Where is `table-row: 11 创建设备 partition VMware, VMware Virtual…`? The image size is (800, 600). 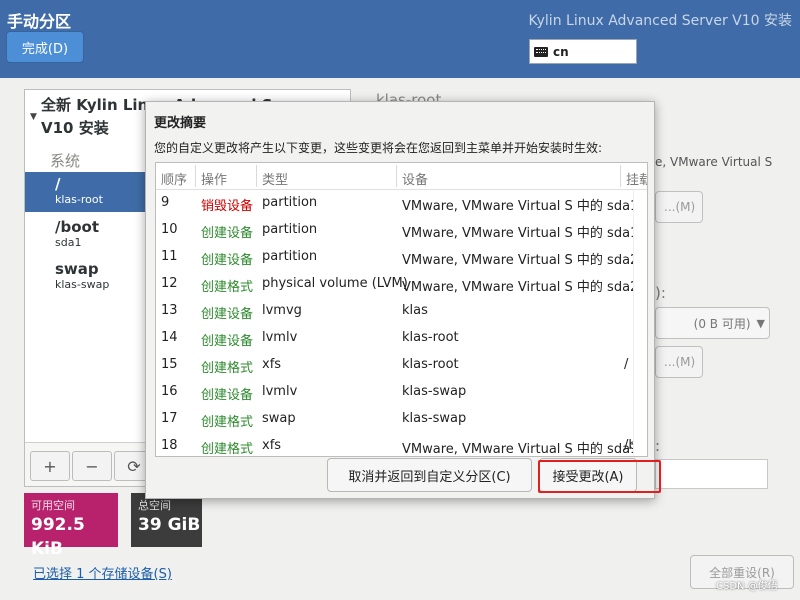
table-row: 11 创建设备 partition VMware, VMware Virtual… is located at coordinates (401, 257).